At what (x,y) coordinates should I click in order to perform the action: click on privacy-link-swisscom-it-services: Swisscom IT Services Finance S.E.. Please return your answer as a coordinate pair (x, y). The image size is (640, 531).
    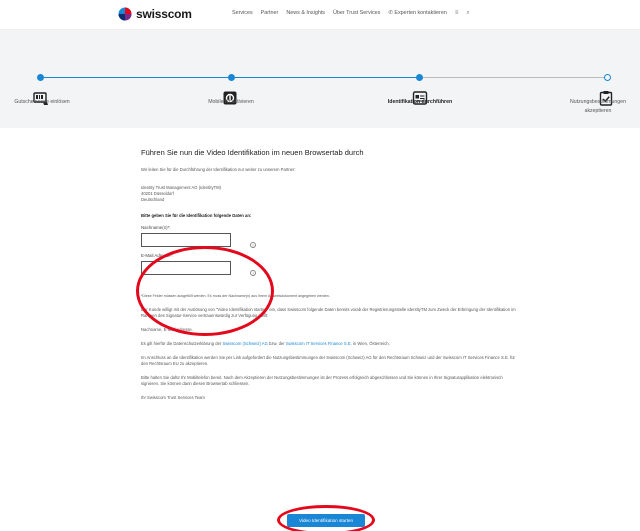
    Looking at the image, I should click on (319, 343).